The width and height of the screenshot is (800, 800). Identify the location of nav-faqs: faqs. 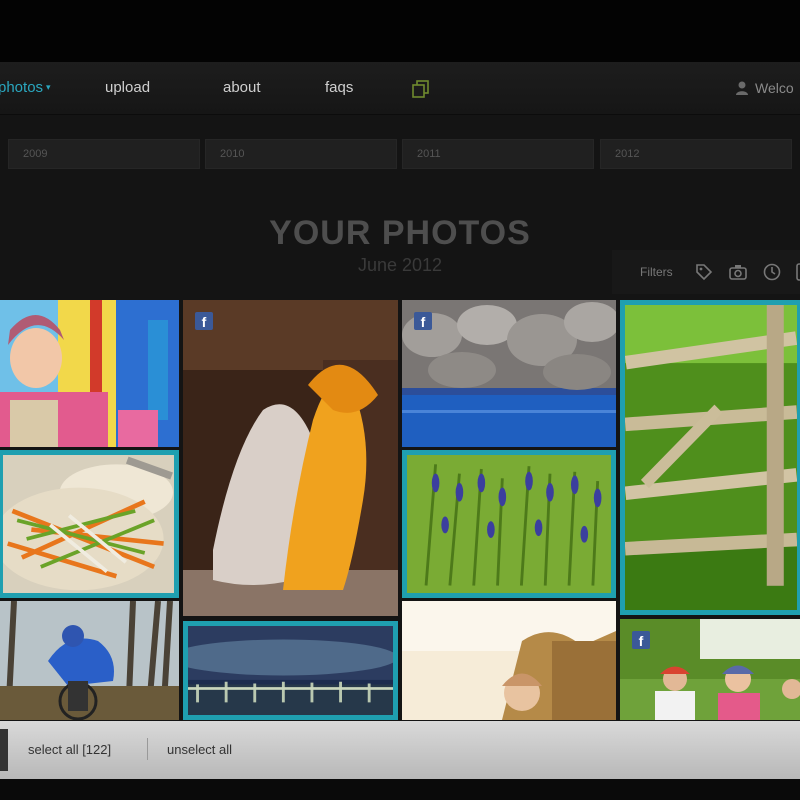
(339, 87).